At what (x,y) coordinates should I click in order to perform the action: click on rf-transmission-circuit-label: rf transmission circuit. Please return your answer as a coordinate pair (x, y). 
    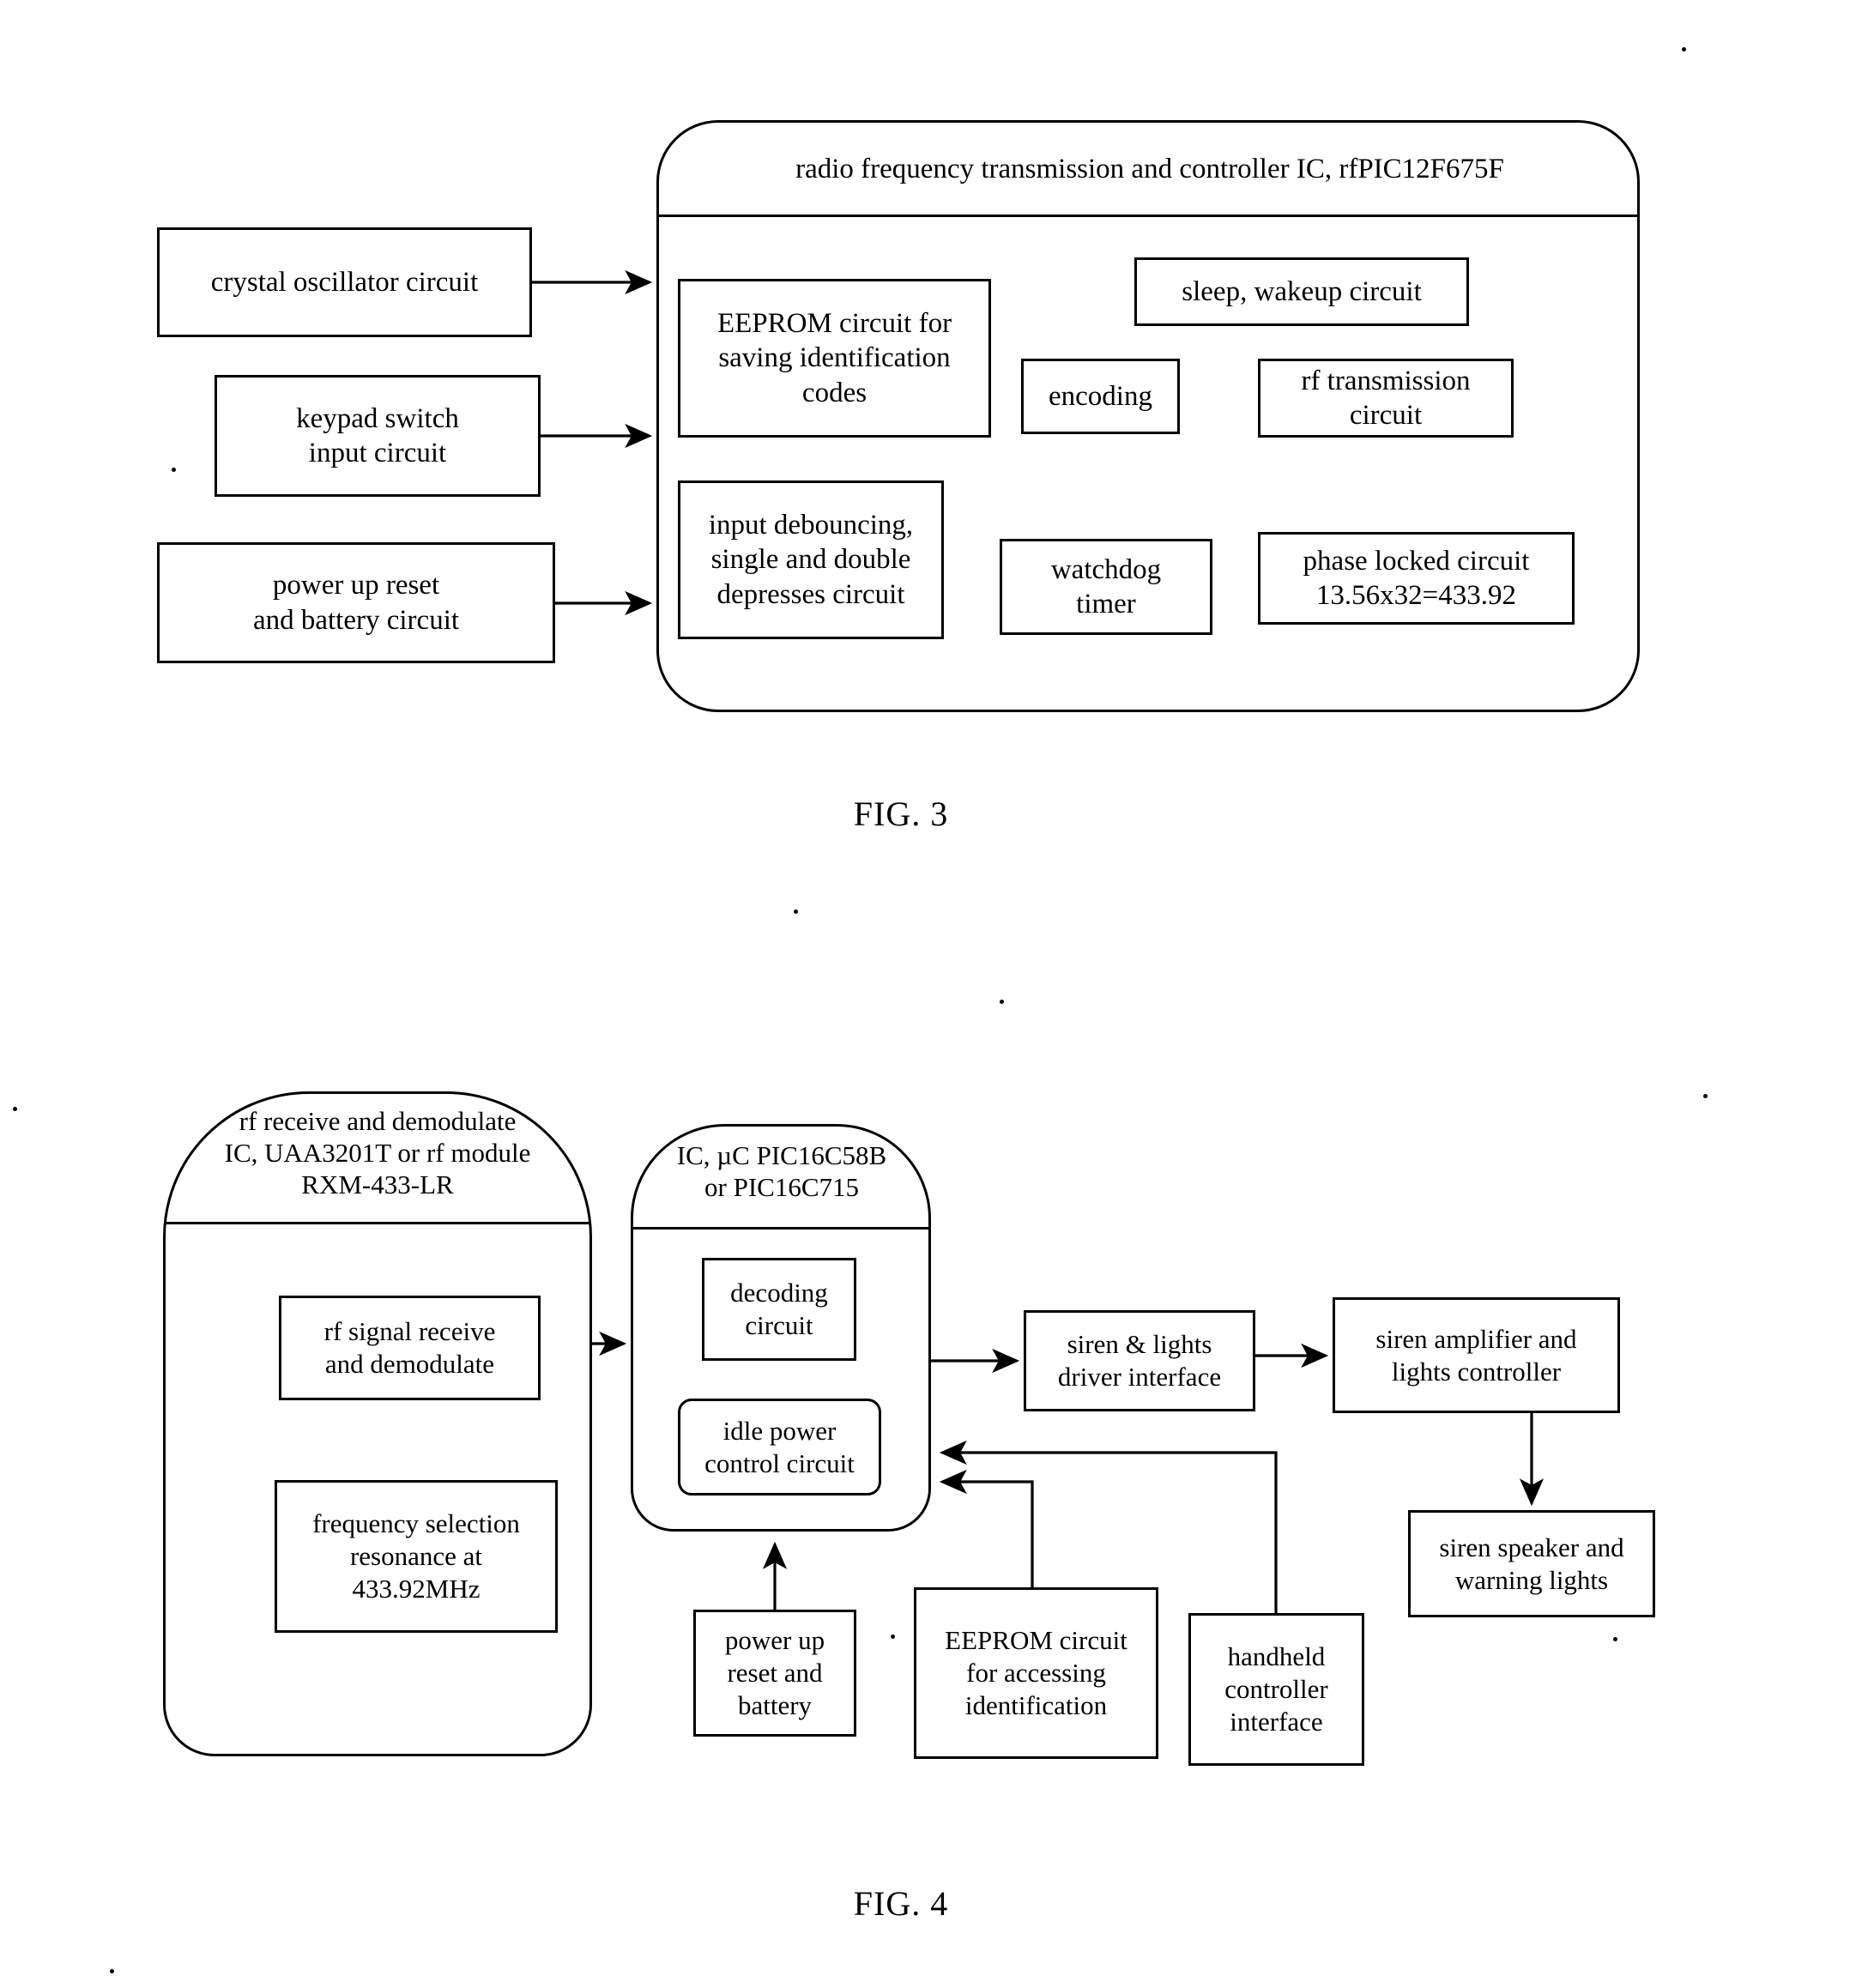
    Looking at the image, I should click on (1386, 398).